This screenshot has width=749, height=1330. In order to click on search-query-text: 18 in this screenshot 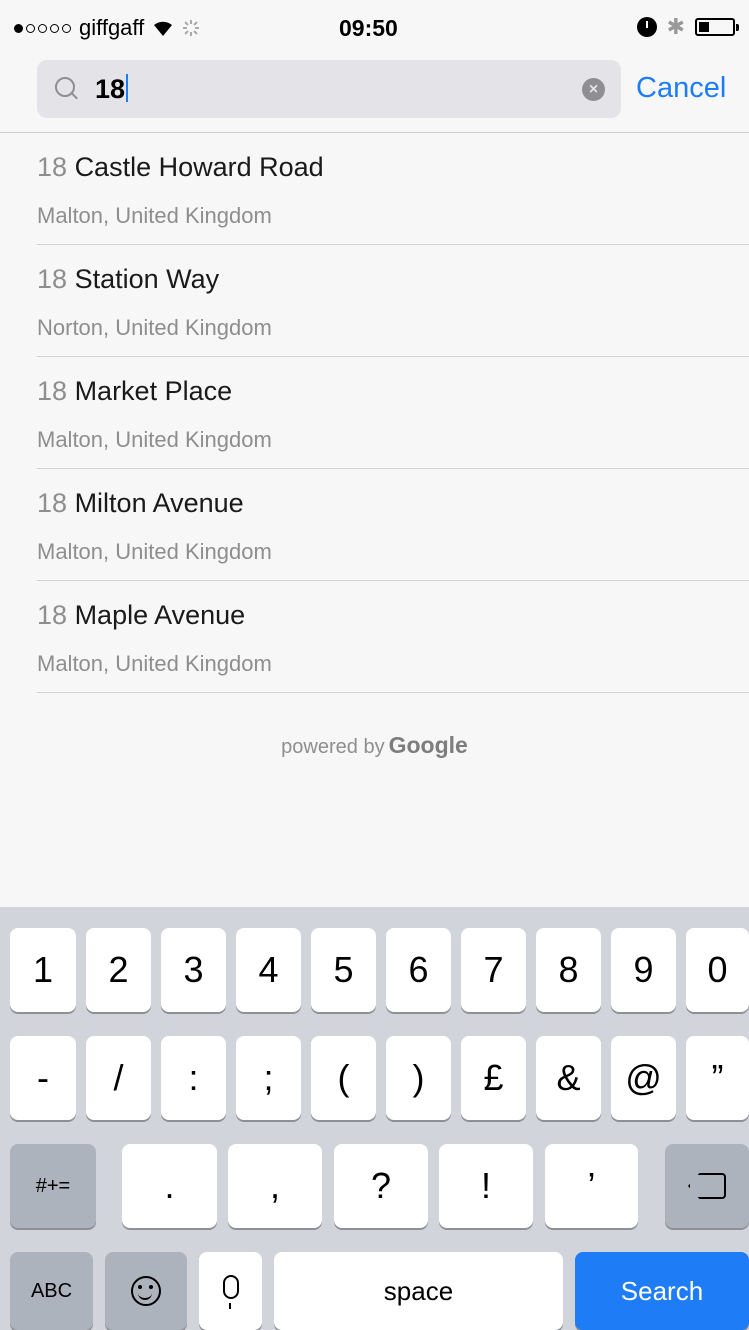, I will do `click(110, 89)`.